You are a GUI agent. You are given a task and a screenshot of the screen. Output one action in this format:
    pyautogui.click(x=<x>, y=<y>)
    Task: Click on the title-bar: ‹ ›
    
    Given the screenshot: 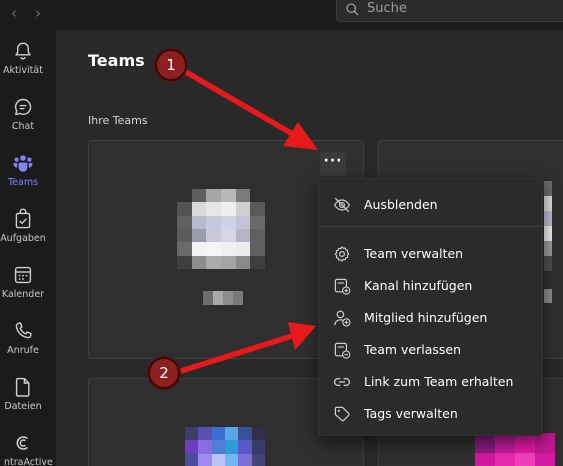 What is the action you would take?
    pyautogui.click(x=281, y=15)
    